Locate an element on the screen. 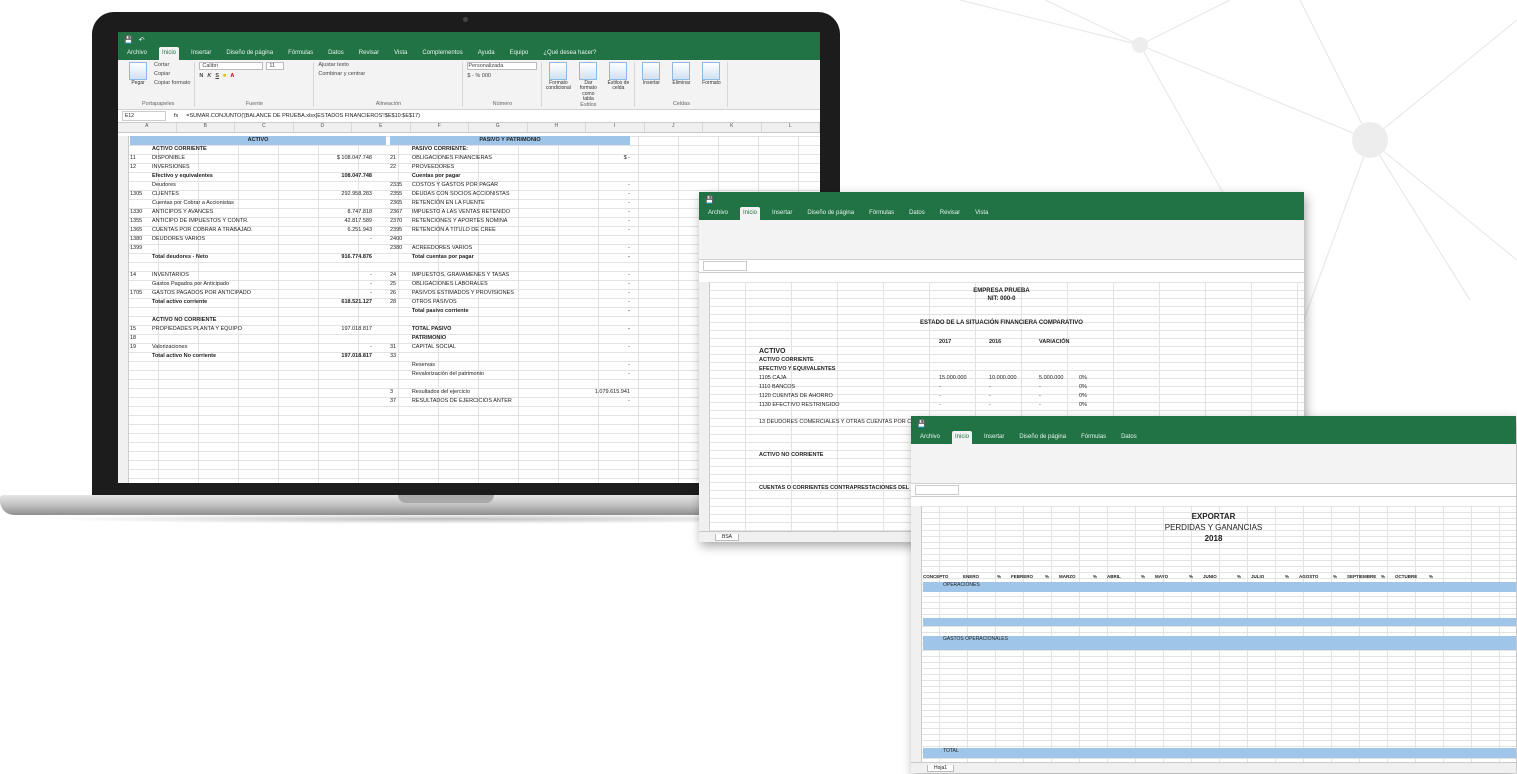  col-header: D is located at coordinates (323, 127).